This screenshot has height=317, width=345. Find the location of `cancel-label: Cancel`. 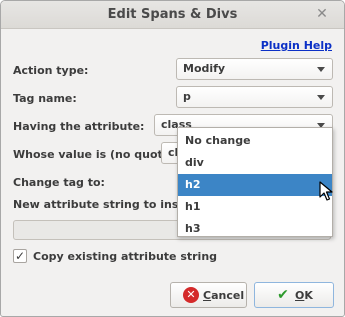

cancel-label: Cancel is located at coordinates (224, 295).